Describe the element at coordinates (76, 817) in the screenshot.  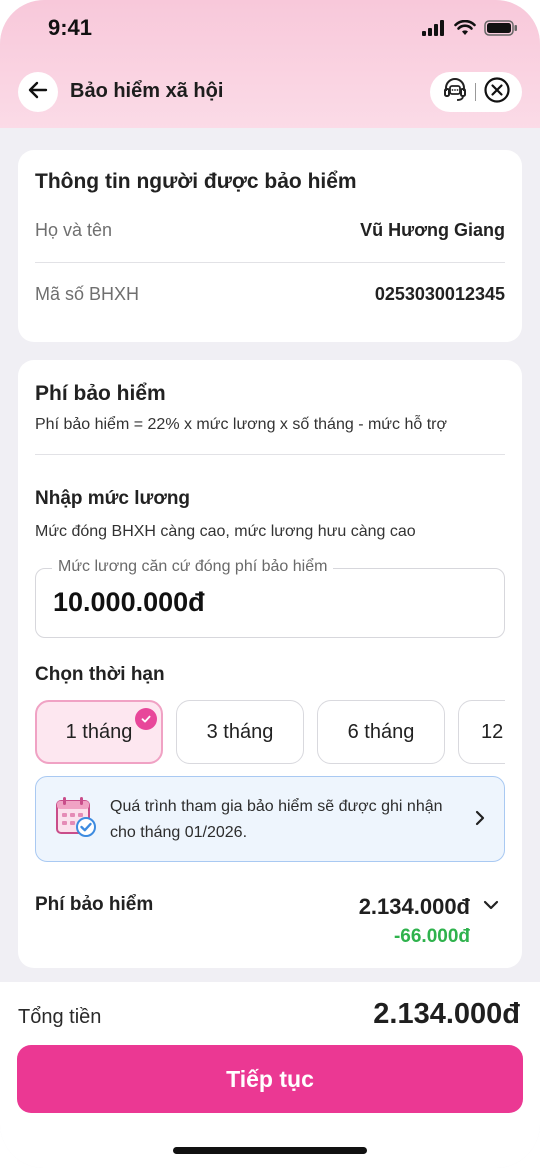
I see `calendar-check-icon` at that location.